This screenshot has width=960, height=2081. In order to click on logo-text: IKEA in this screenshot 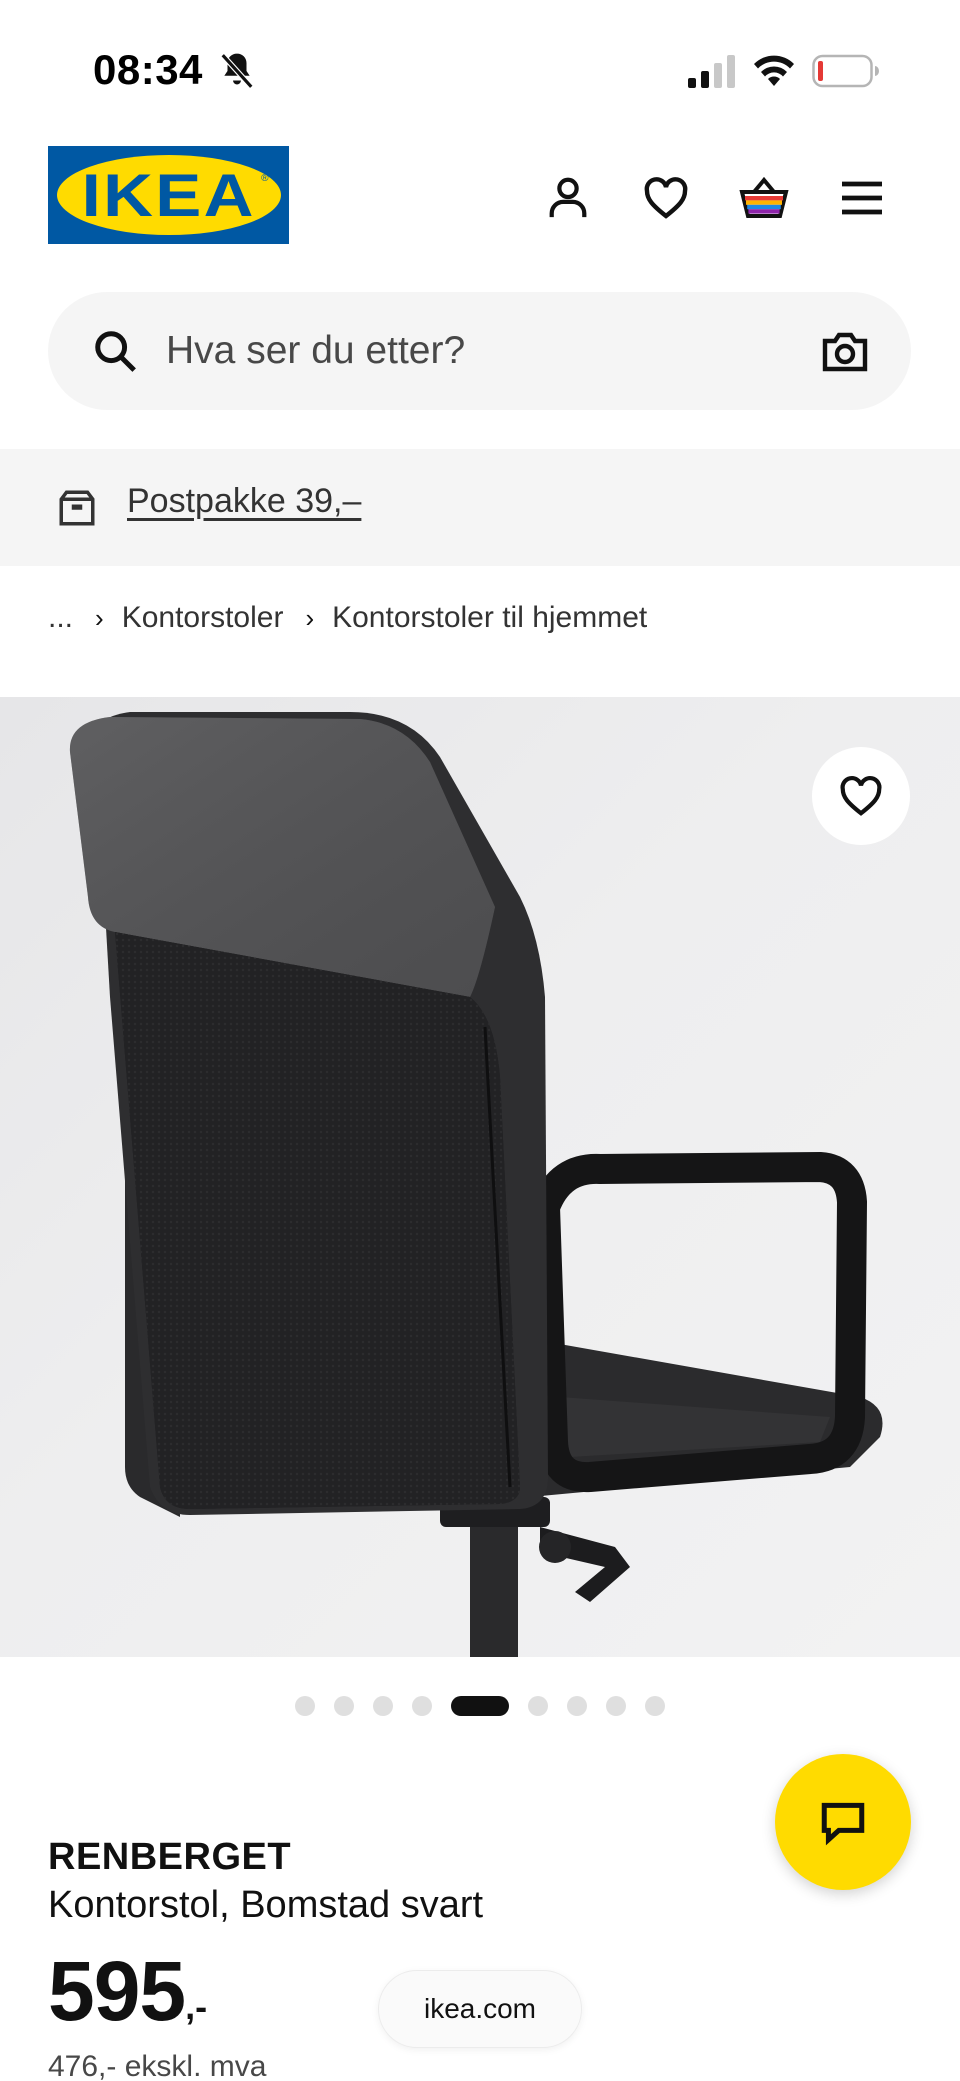, I will do `click(168, 195)`.